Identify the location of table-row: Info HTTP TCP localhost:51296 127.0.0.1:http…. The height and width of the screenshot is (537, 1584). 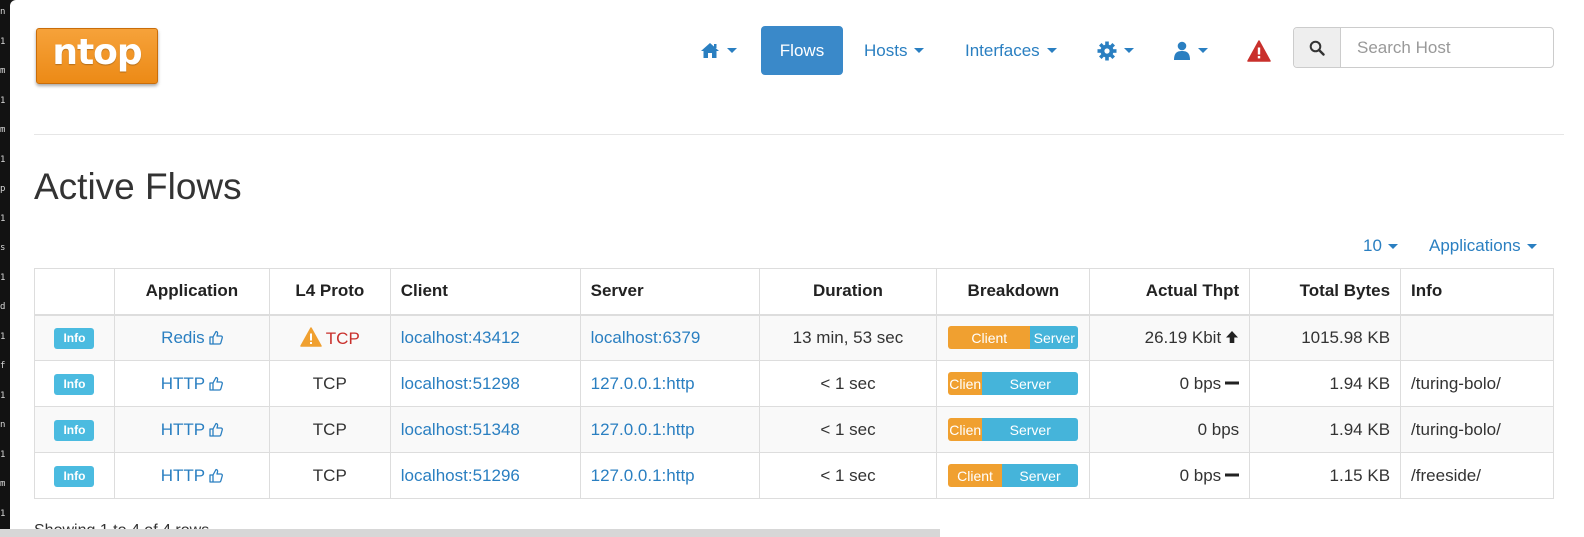
(794, 475).